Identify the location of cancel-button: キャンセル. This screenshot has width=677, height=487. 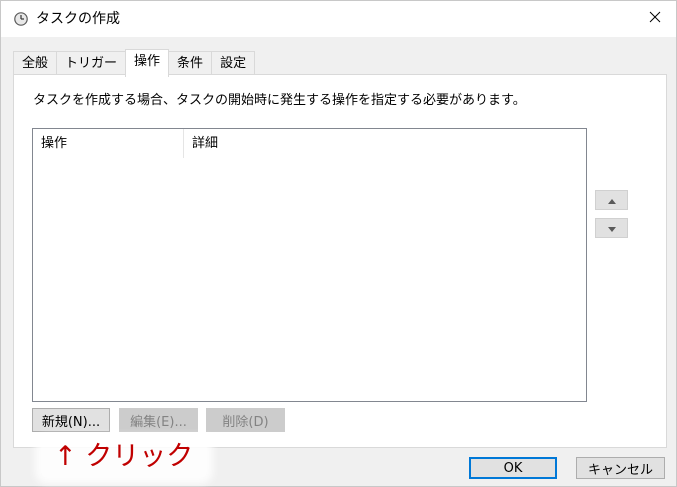
(620, 468).